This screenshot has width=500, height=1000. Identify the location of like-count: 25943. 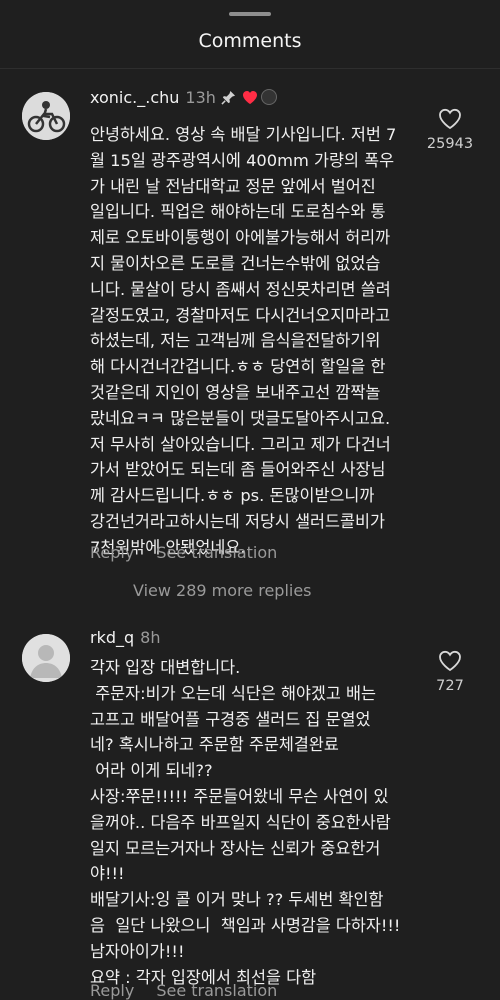
(450, 144).